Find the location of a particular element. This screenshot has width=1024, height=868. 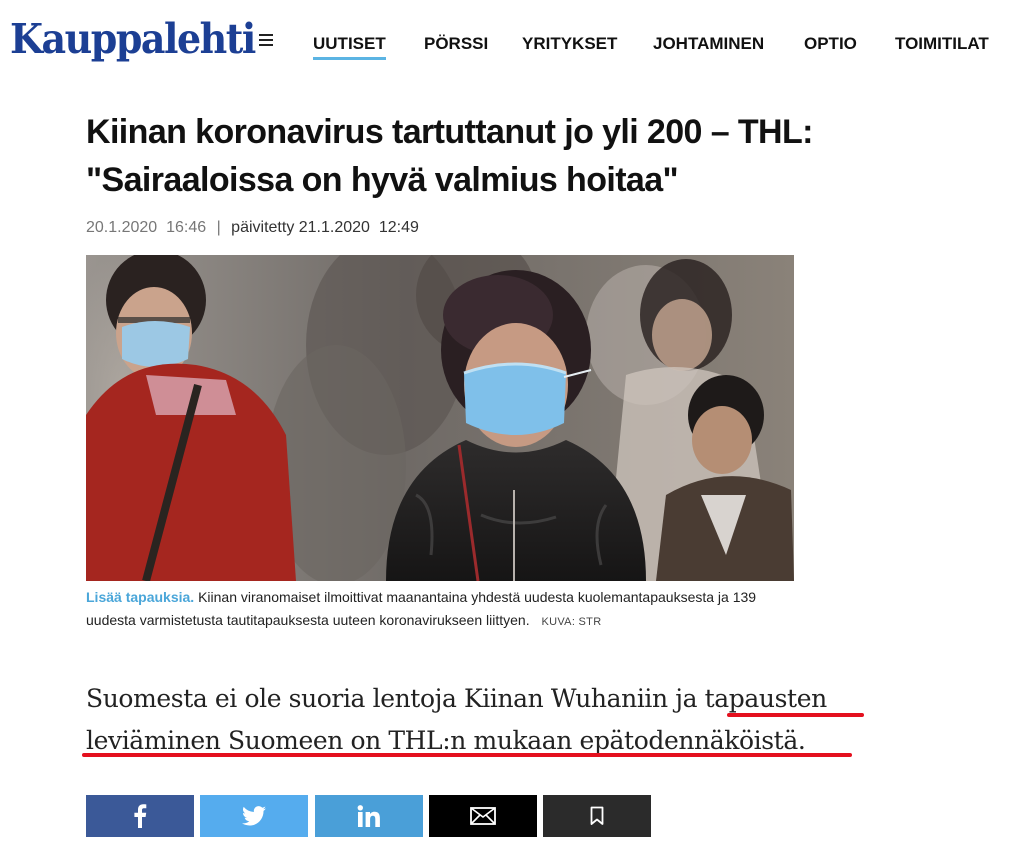

share-email-button is located at coordinates (483, 816).